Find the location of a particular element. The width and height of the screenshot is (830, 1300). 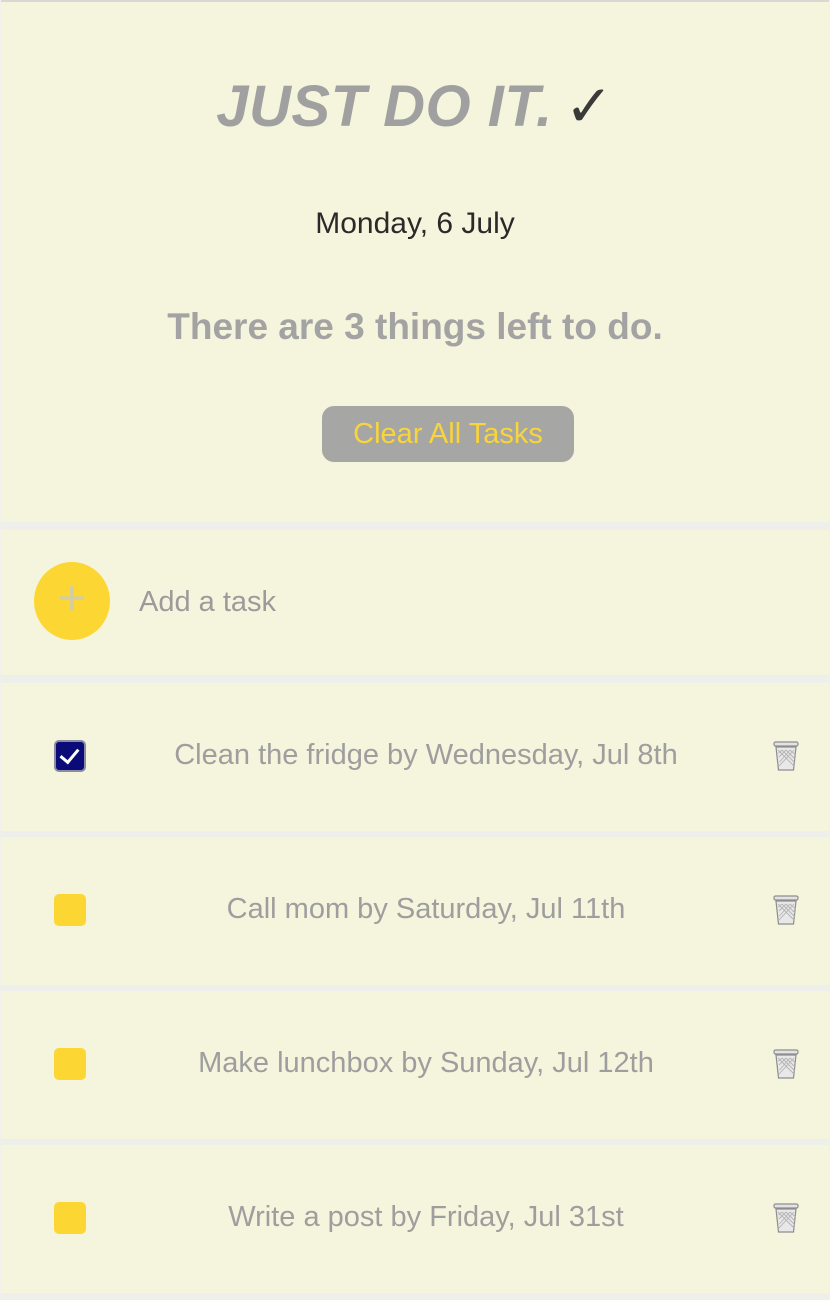

task-item: Make lunchbox by Sunday, Jul 12th is located at coordinates (415, 1065).